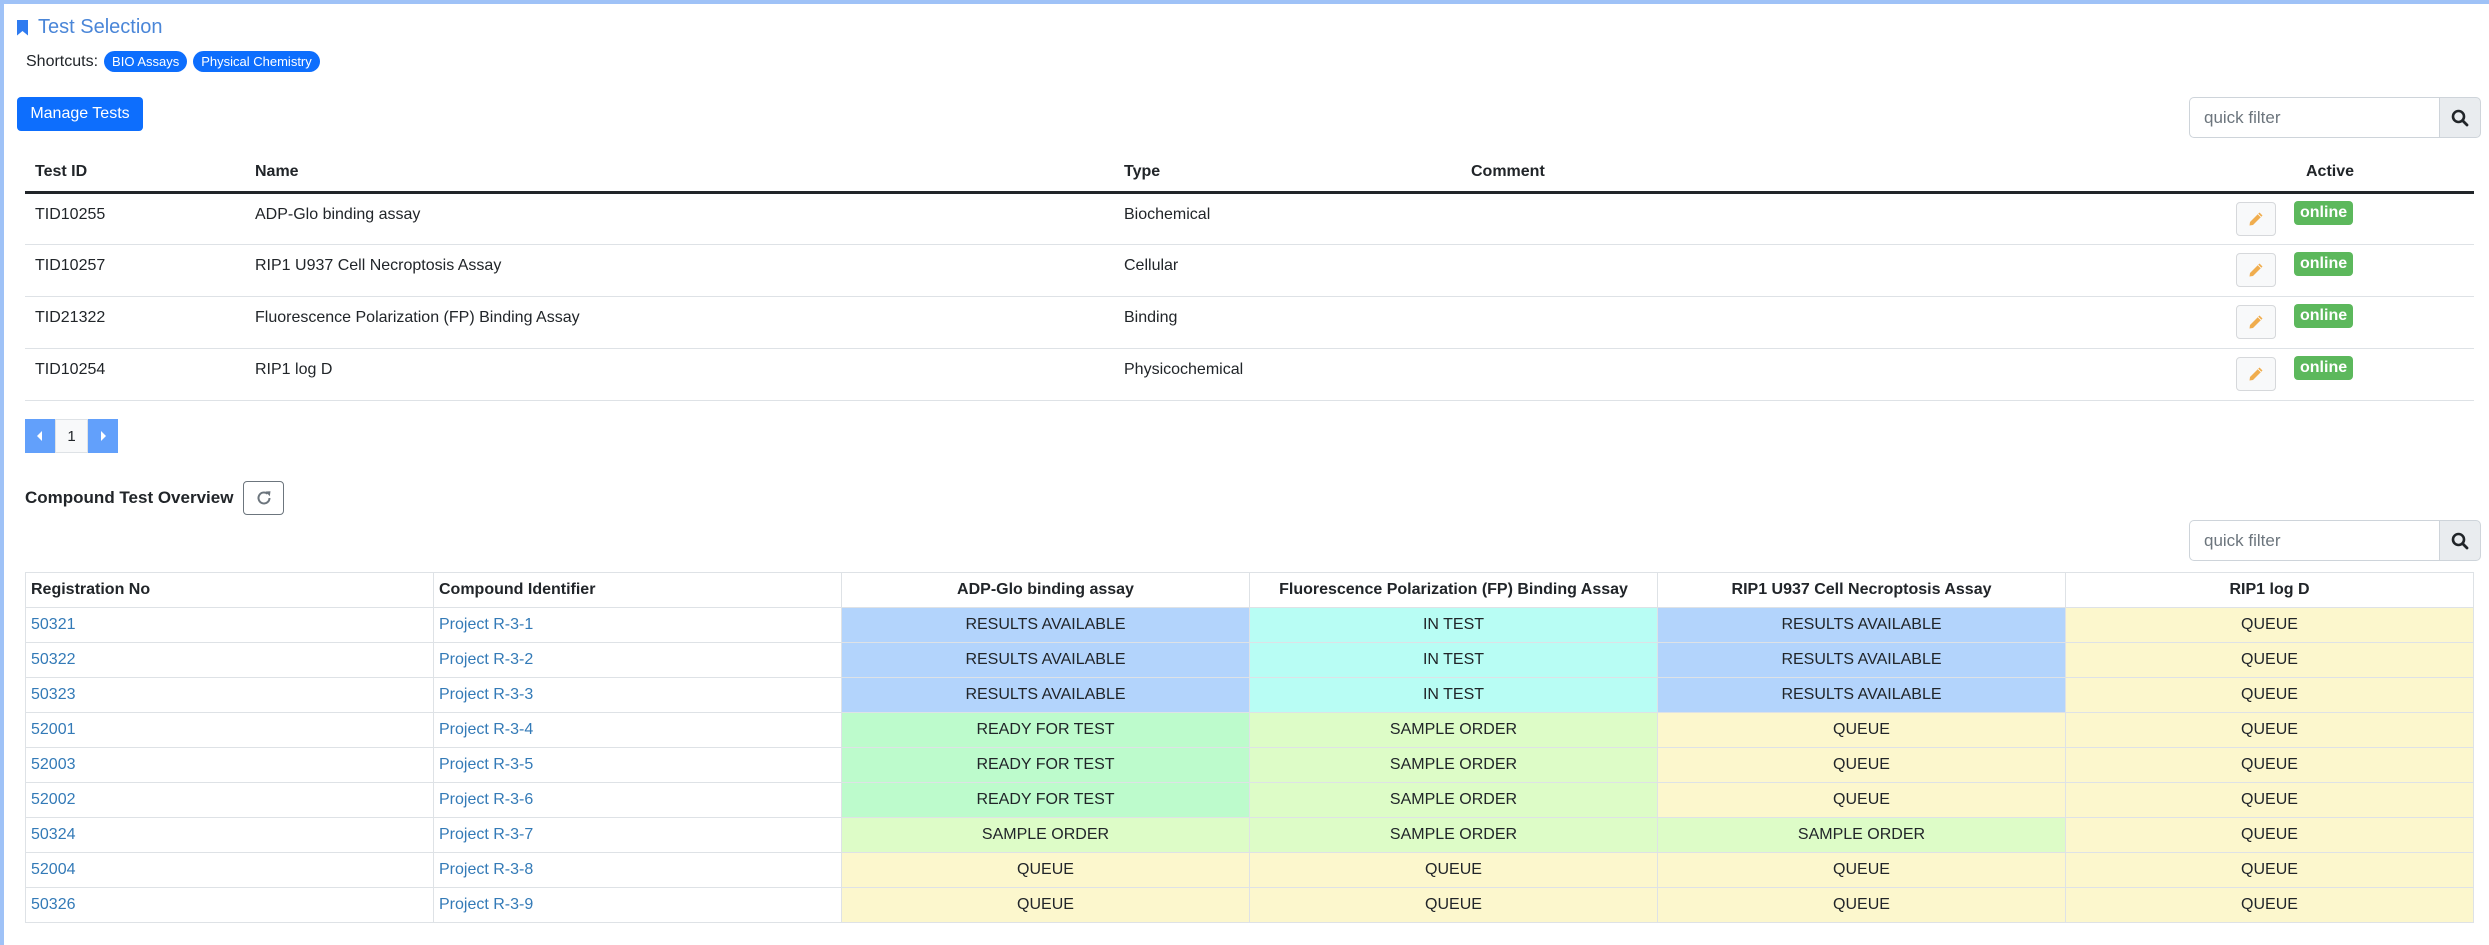 This screenshot has width=2489, height=945. Describe the element at coordinates (2269, 590) in the screenshot. I see `col-rip1-logd: RIP1 log D` at that location.